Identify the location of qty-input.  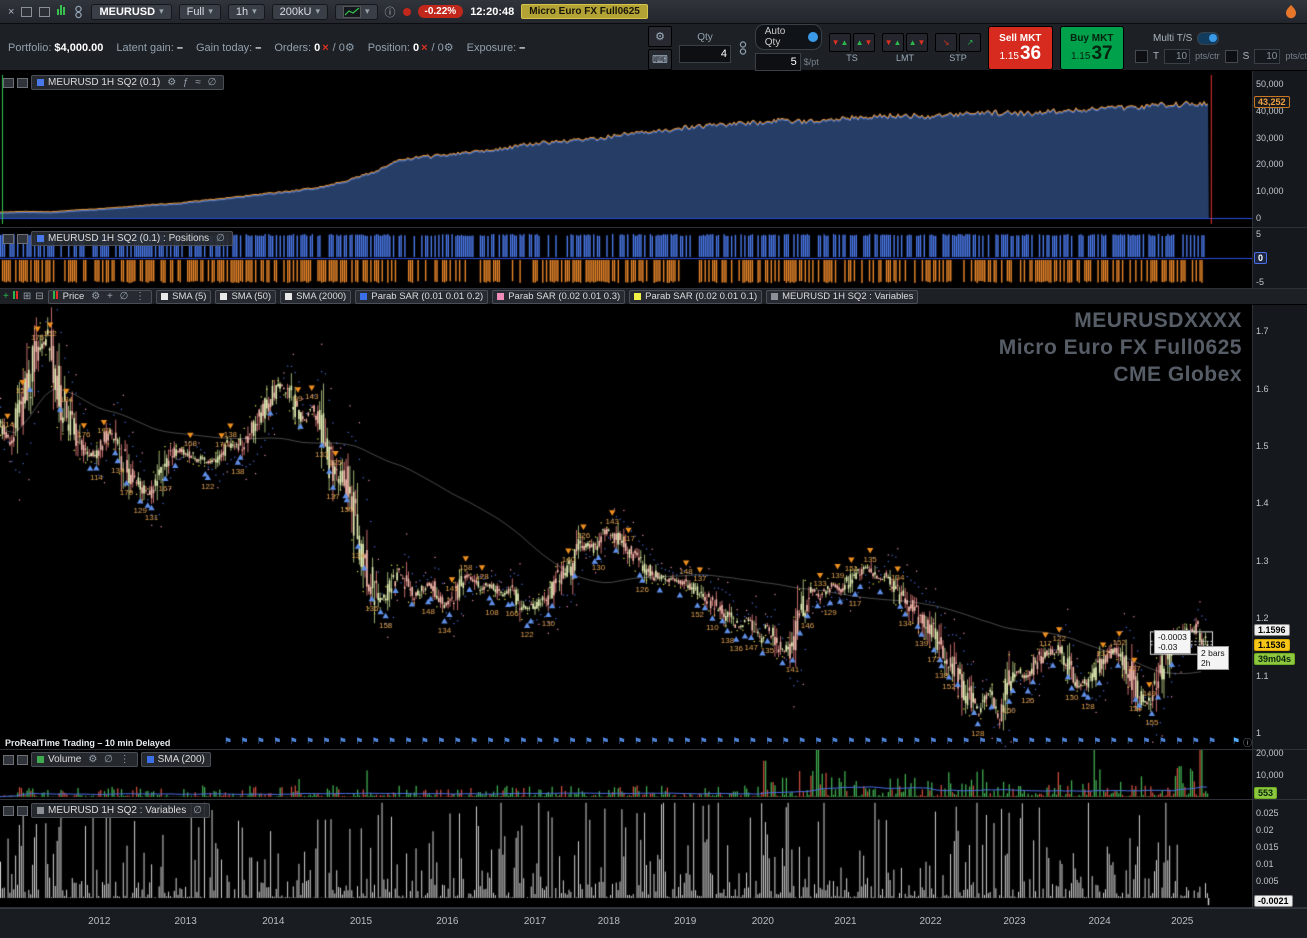
(705, 54).